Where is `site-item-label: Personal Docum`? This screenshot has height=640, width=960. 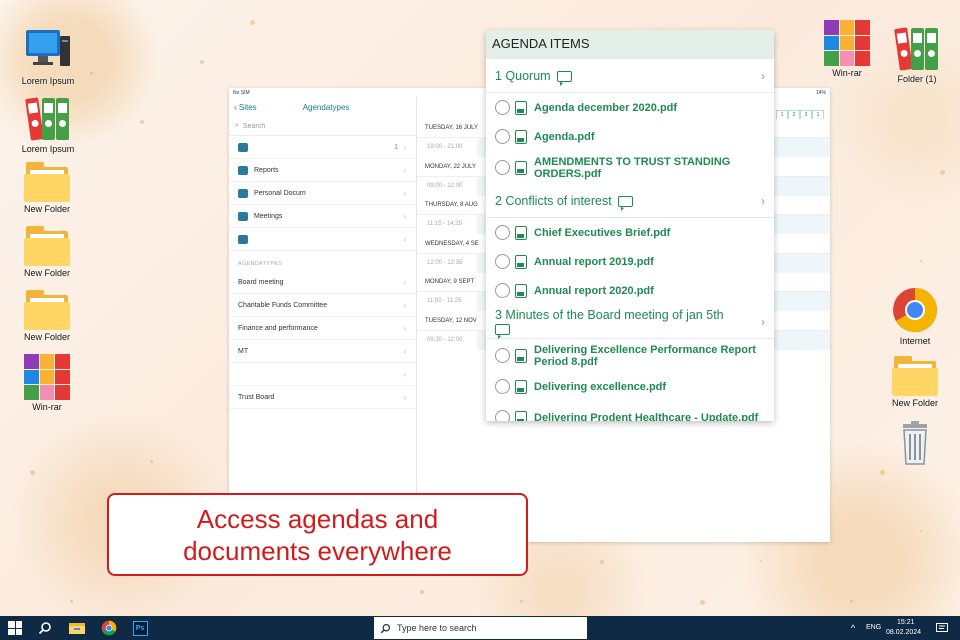 site-item-label: Personal Docum is located at coordinates (280, 193).